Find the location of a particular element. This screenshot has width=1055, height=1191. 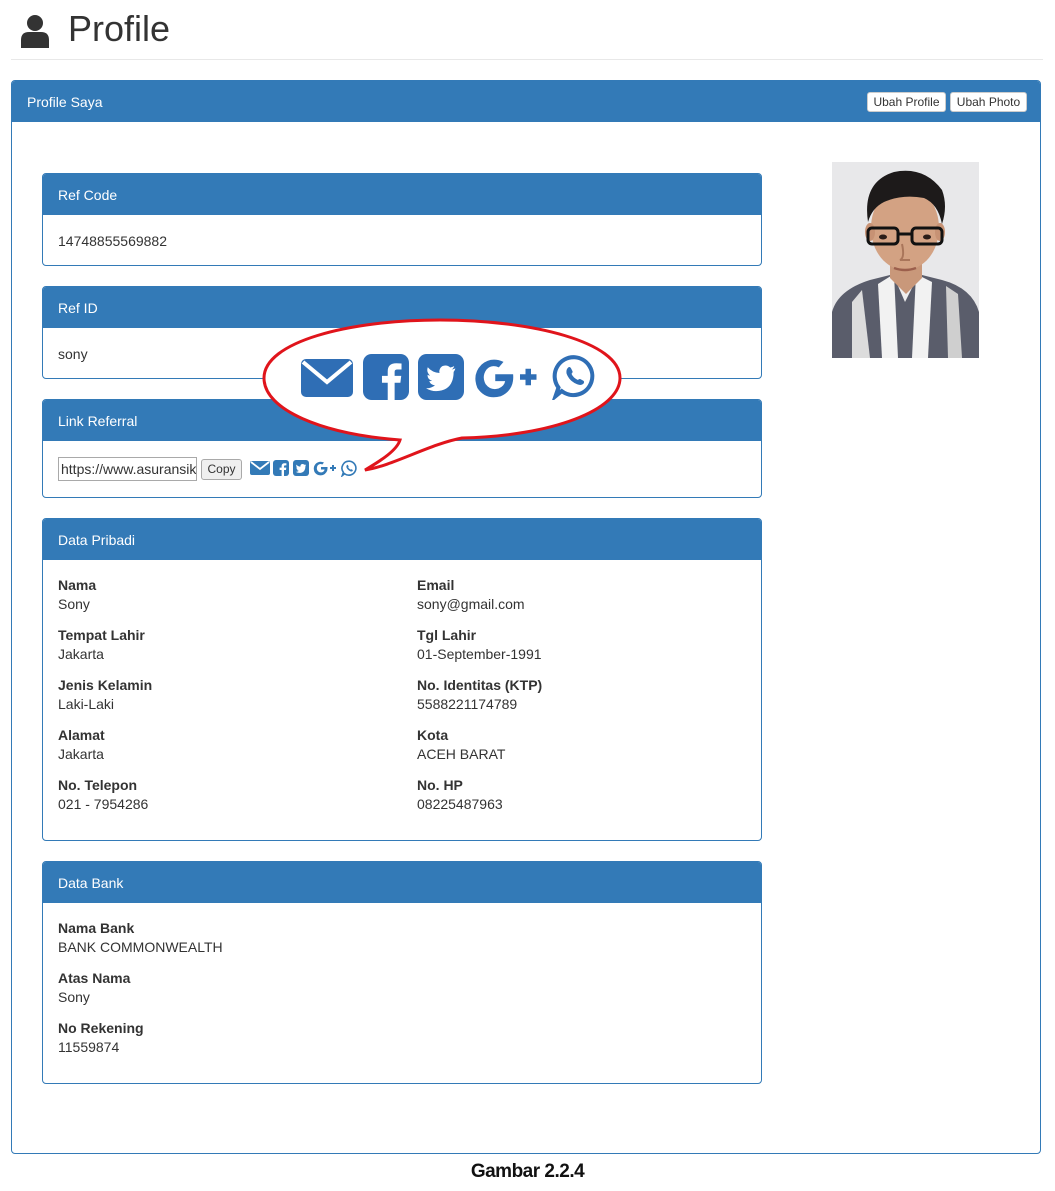

field-no-telepon: No. Telepon 021 - 7954286 is located at coordinates (103, 794).